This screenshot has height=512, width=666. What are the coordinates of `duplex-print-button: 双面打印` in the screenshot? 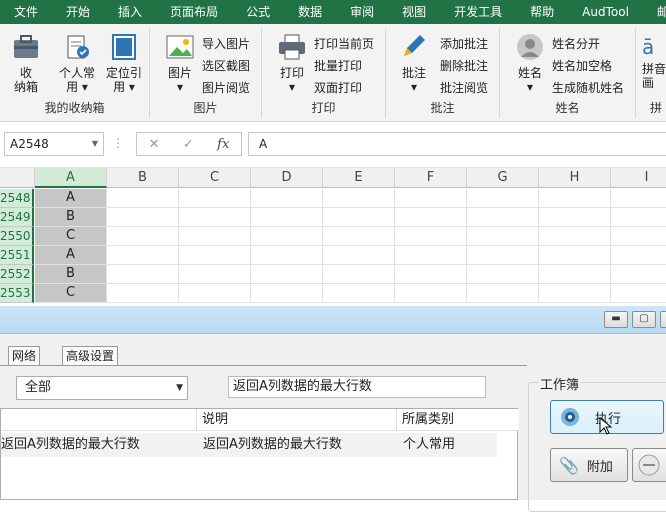 It's located at (338, 88).